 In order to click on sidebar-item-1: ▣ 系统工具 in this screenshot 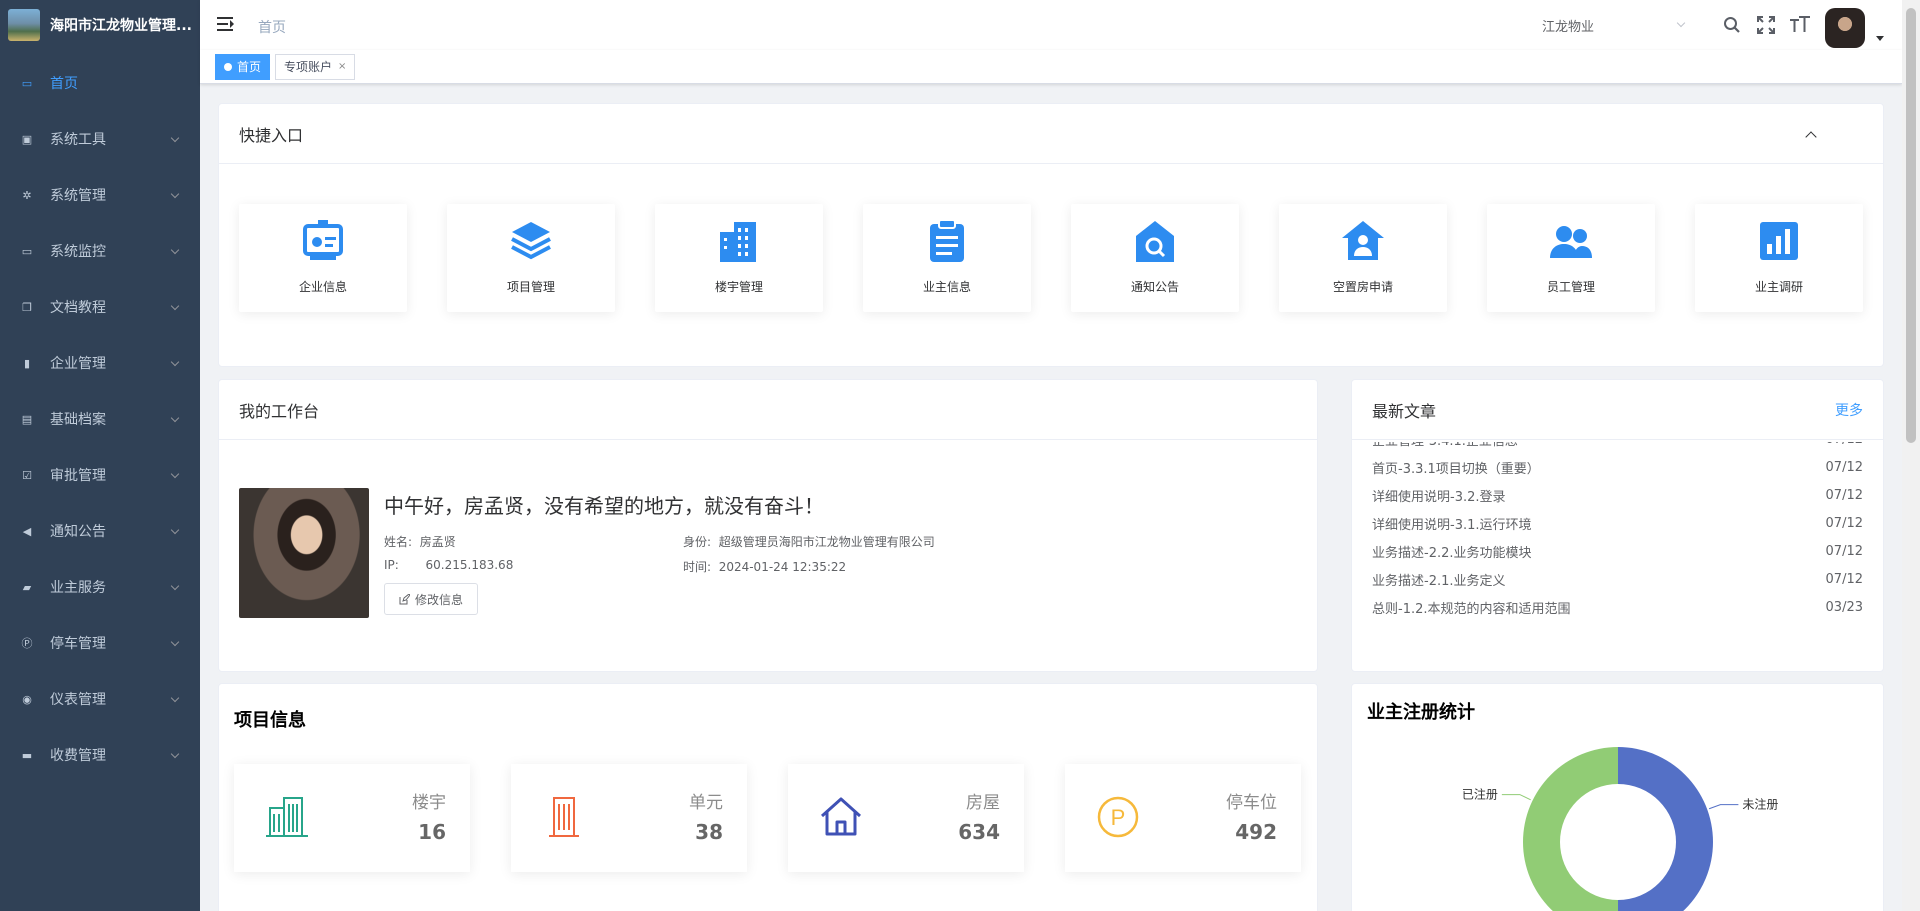, I will do `click(100, 139)`.